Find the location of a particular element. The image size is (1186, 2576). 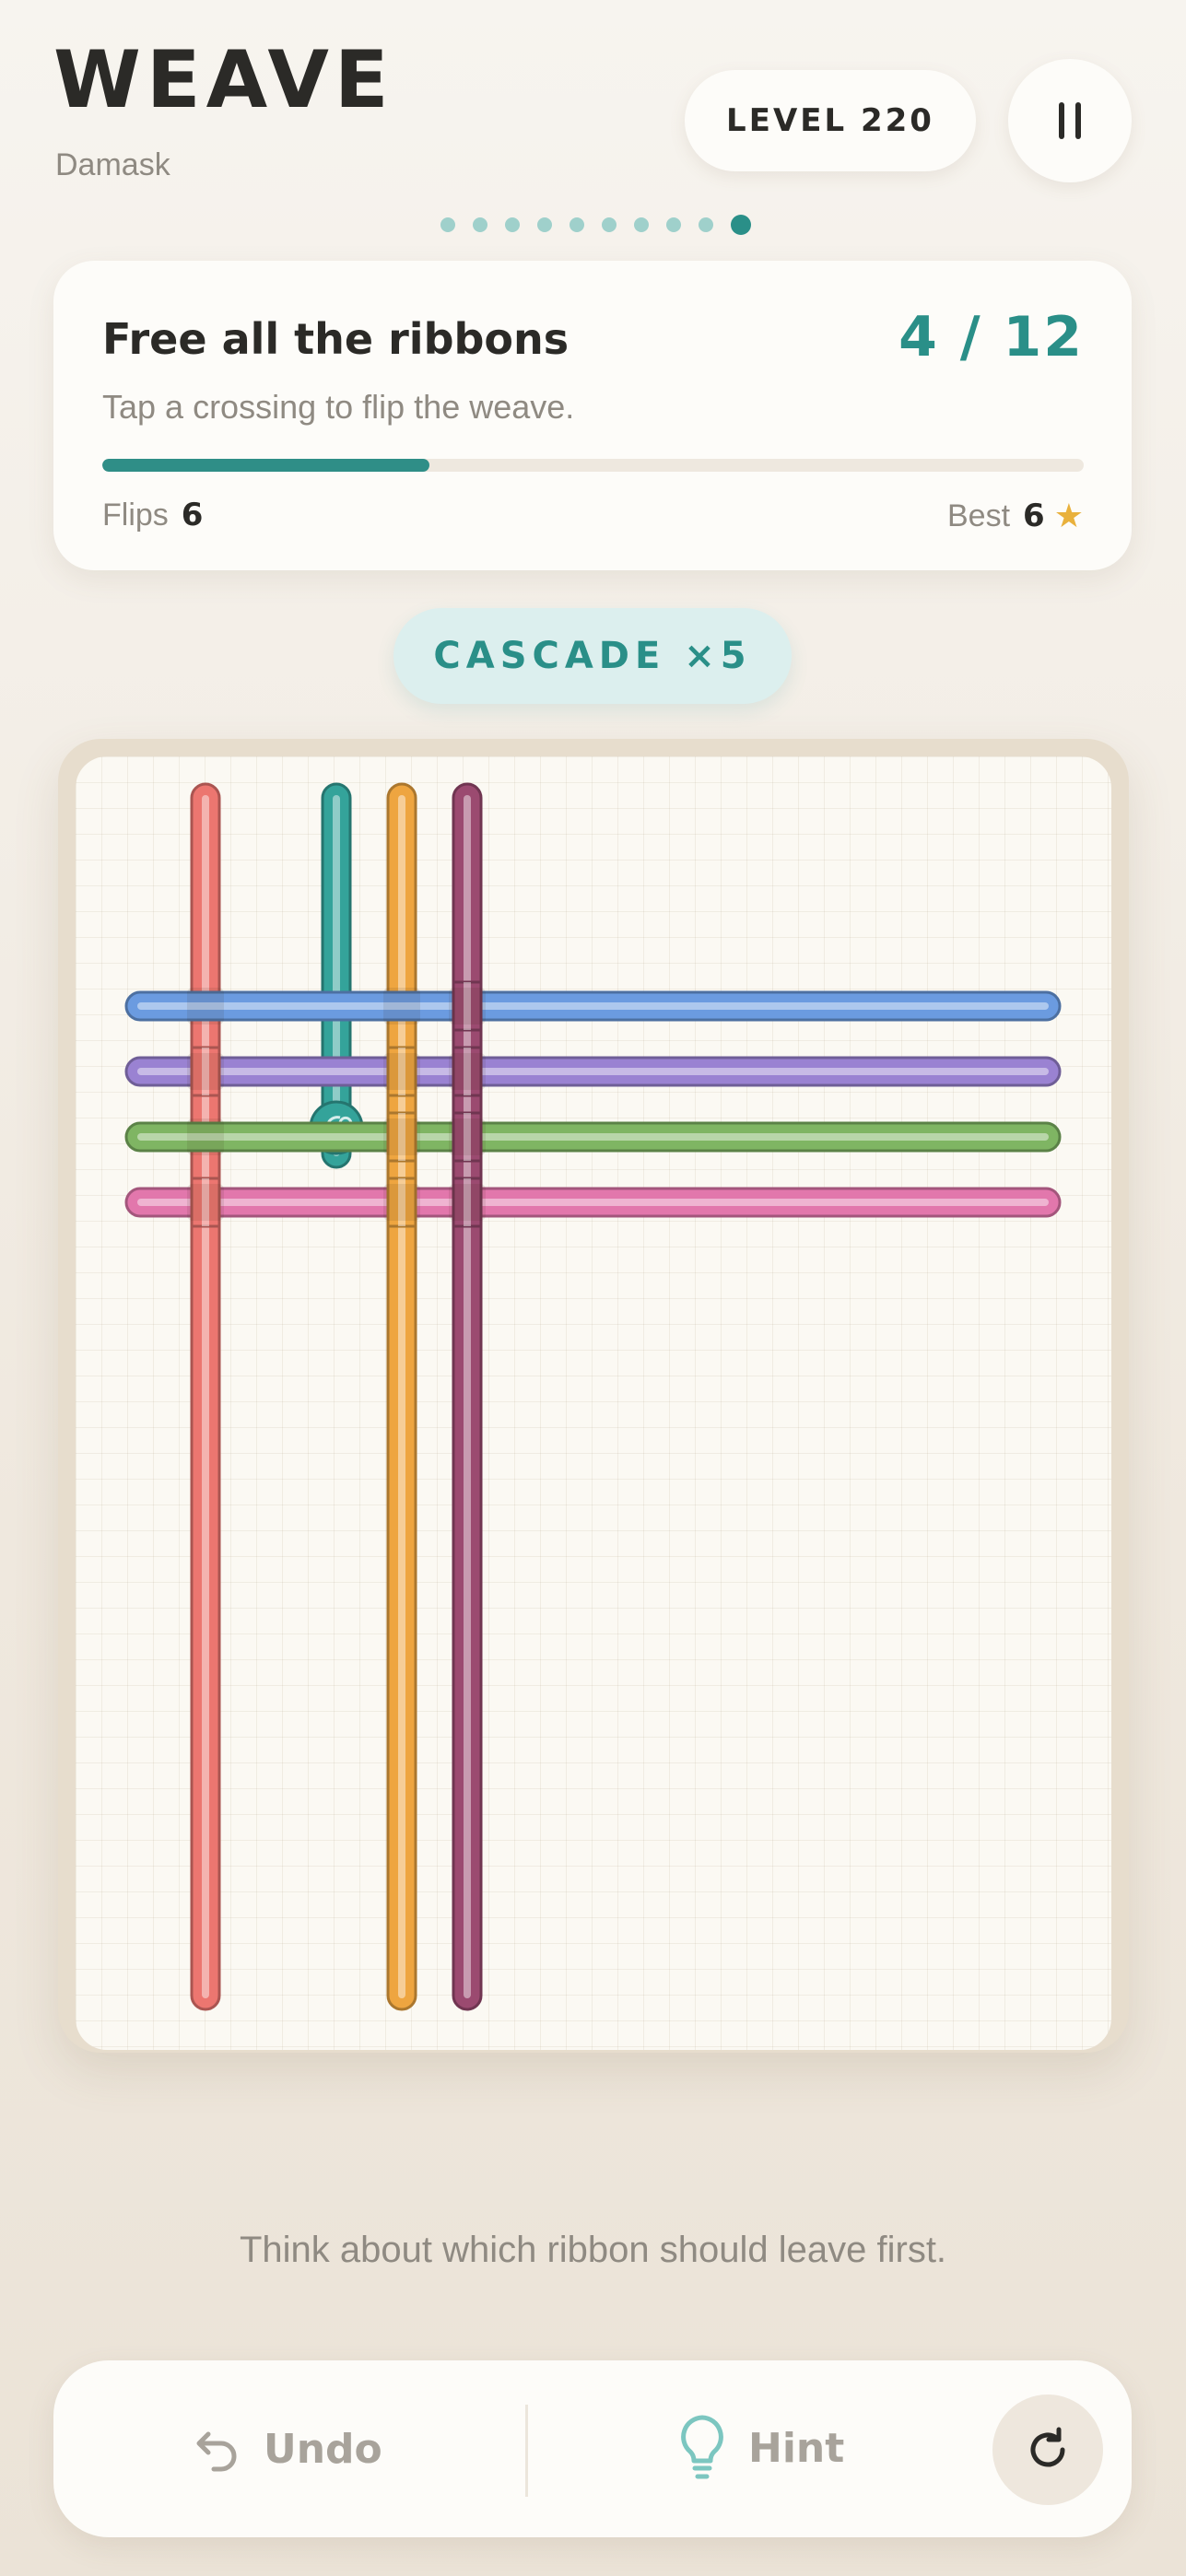

combo-label: CASCADE ×5 is located at coordinates (592, 656).